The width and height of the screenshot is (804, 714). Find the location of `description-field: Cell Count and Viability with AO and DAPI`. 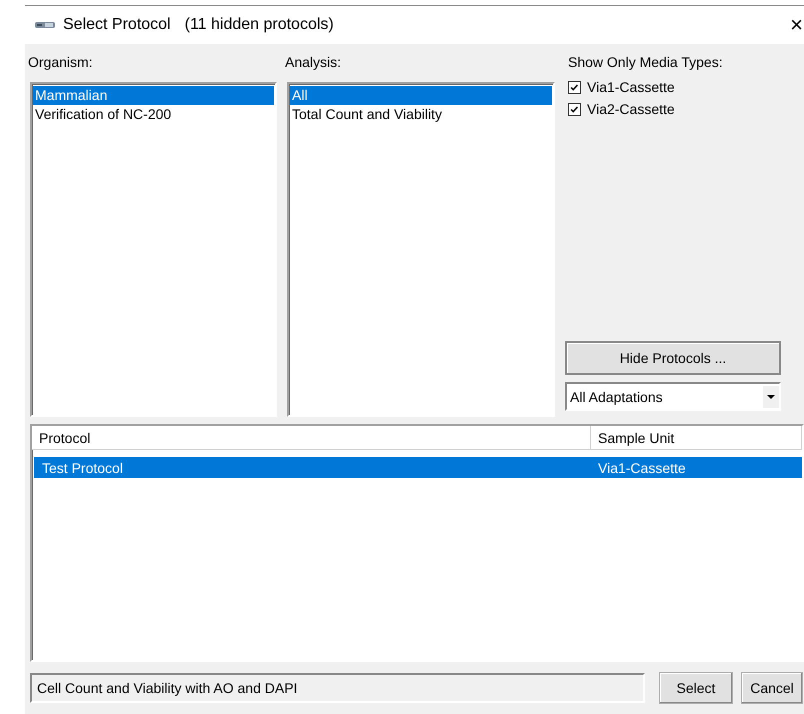

description-field: Cell Count and Viability with AO and DAPI is located at coordinates (337, 688).